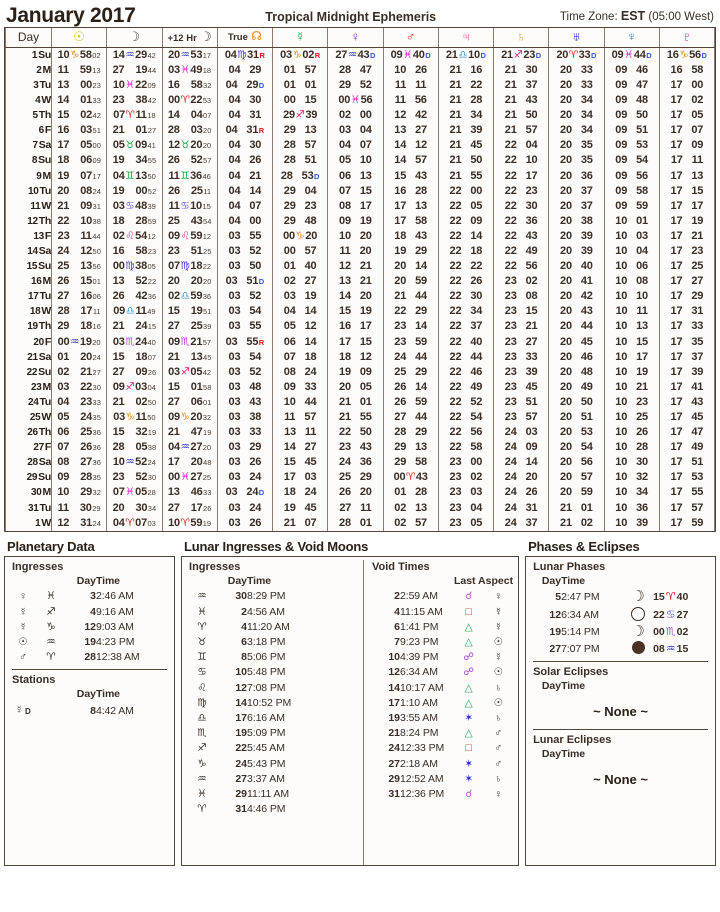 The width and height of the screenshot is (720, 912). Describe the element at coordinates (468, 626) in the screenshot. I see `trine-aspect-icon: △` at that location.